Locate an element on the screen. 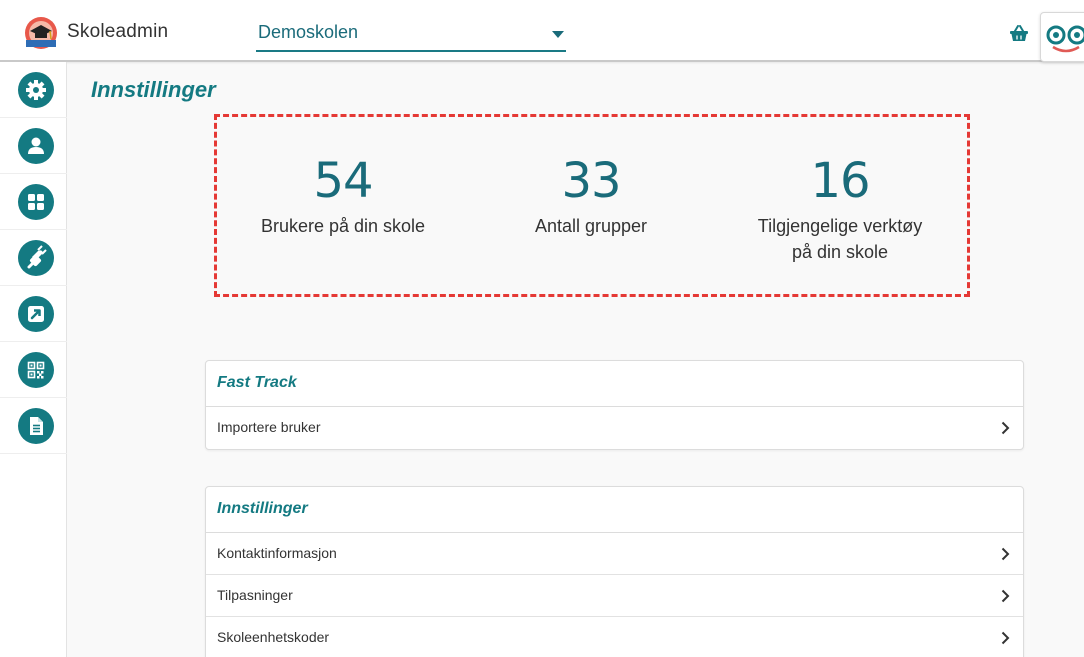  sidebar-item-qr is located at coordinates (33, 370).